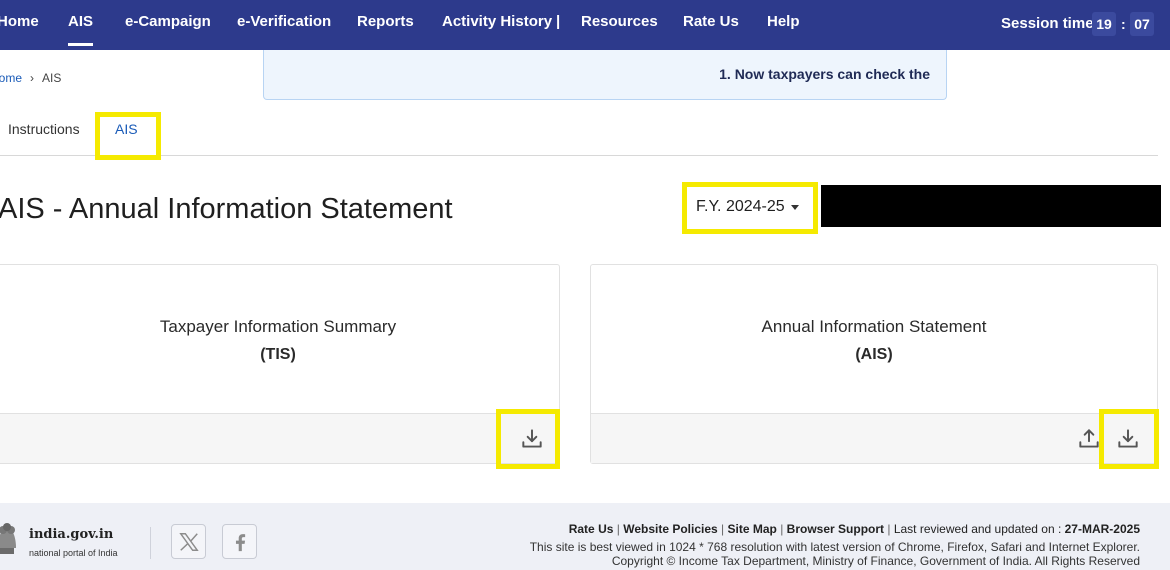 This screenshot has width=1170, height=570. I want to click on nav-rate-us: Rate Us, so click(711, 25).